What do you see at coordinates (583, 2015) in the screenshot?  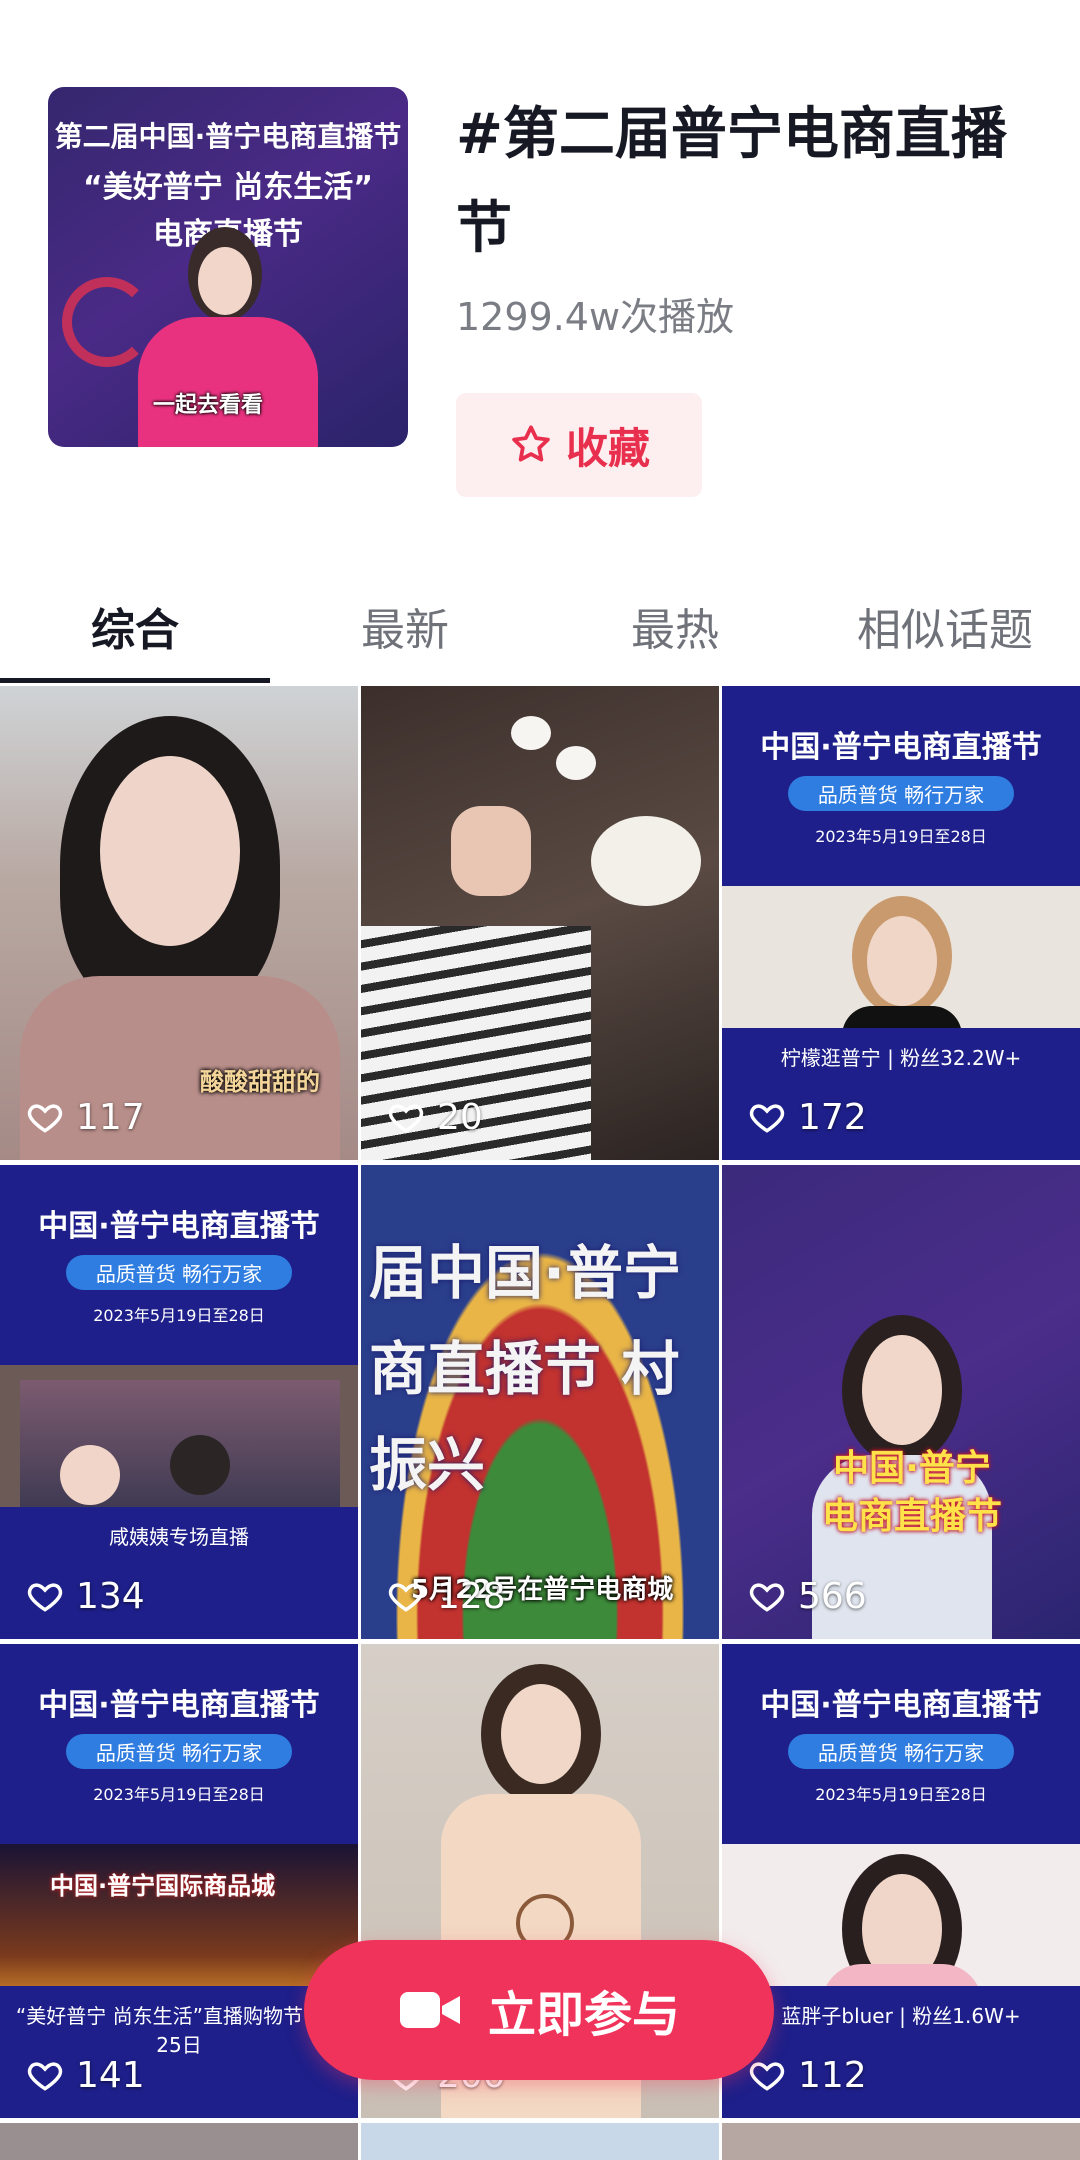 I see `participate-label: 立即参与` at bounding box center [583, 2015].